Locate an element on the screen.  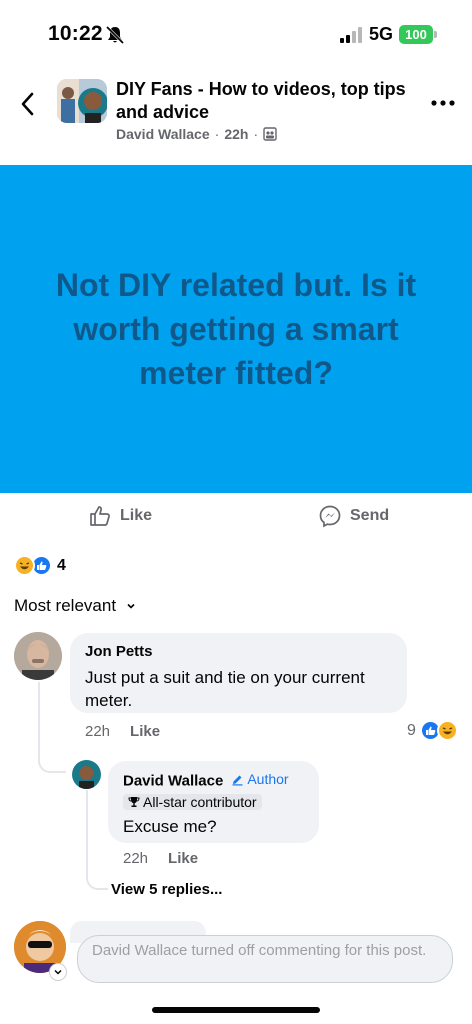
reply-time: 22h is located at coordinates (136, 858).